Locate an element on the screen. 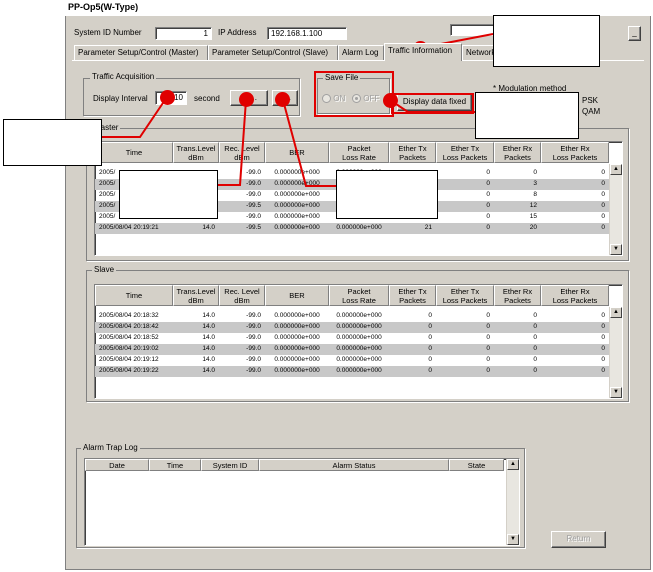  callout-display-fixed is located at coordinates (527, 115).